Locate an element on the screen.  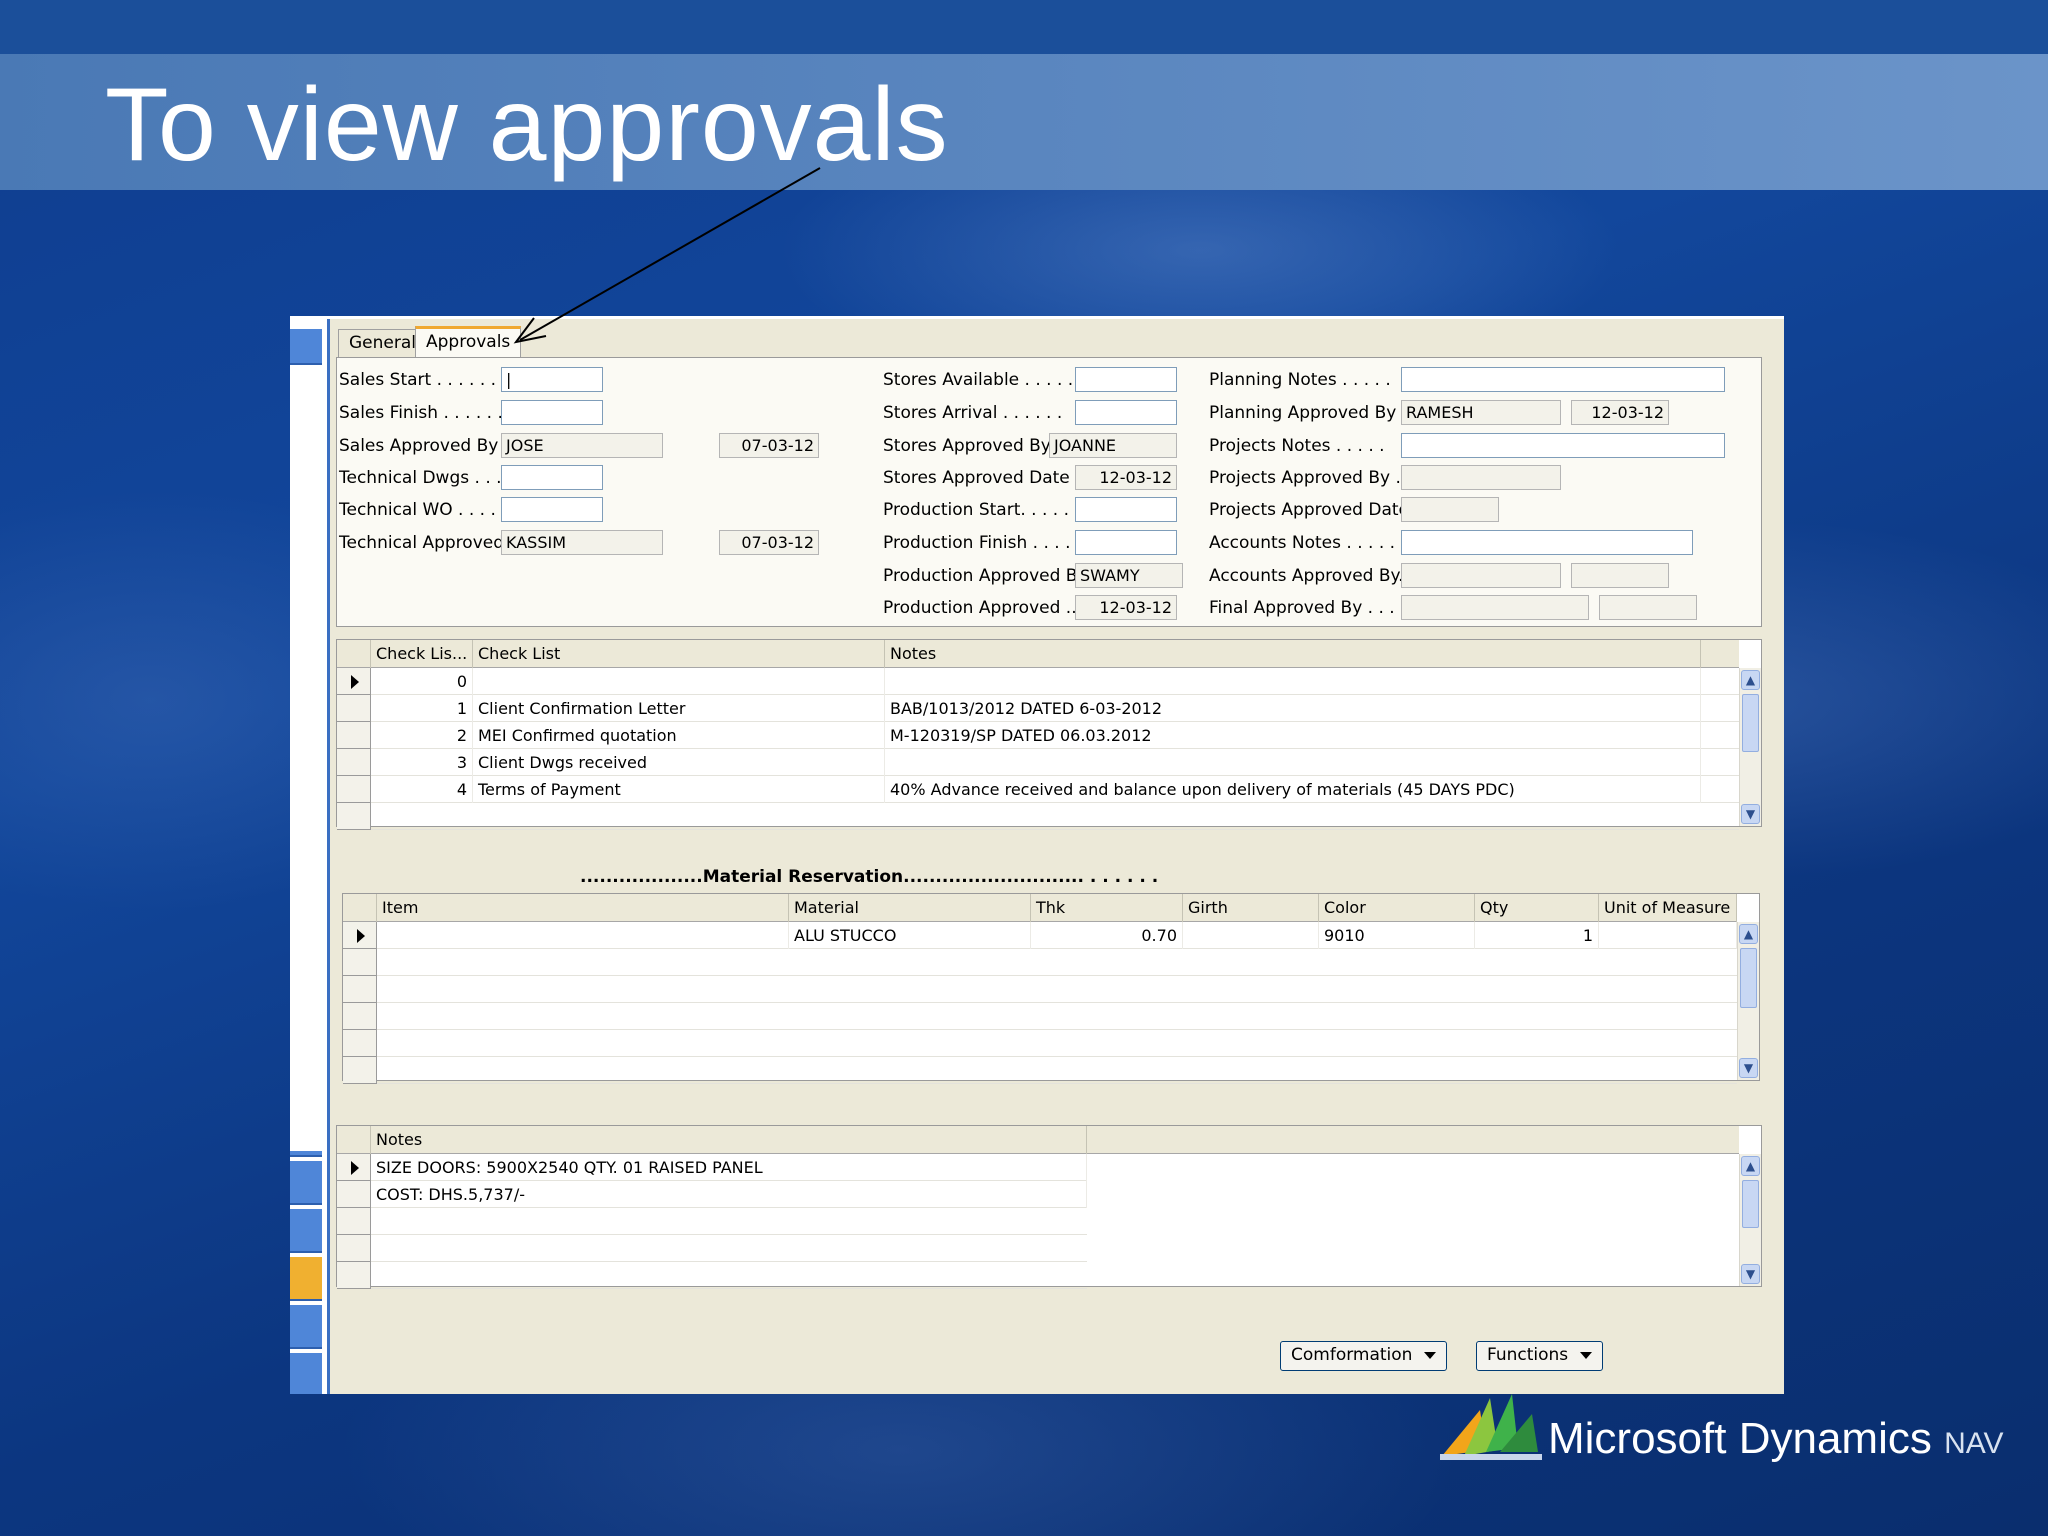
notes-scrollbar: ▲ ▼ is located at coordinates (1750, 1220).